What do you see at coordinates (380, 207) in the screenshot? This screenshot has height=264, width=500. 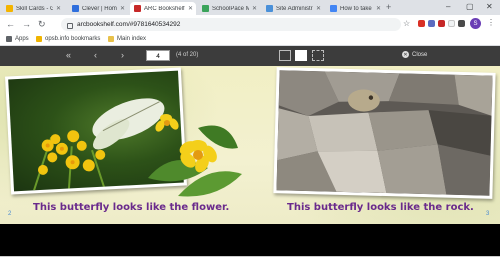 I see `right-caption: This butterfly looks like the rock.` at bounding box center [380, 207].